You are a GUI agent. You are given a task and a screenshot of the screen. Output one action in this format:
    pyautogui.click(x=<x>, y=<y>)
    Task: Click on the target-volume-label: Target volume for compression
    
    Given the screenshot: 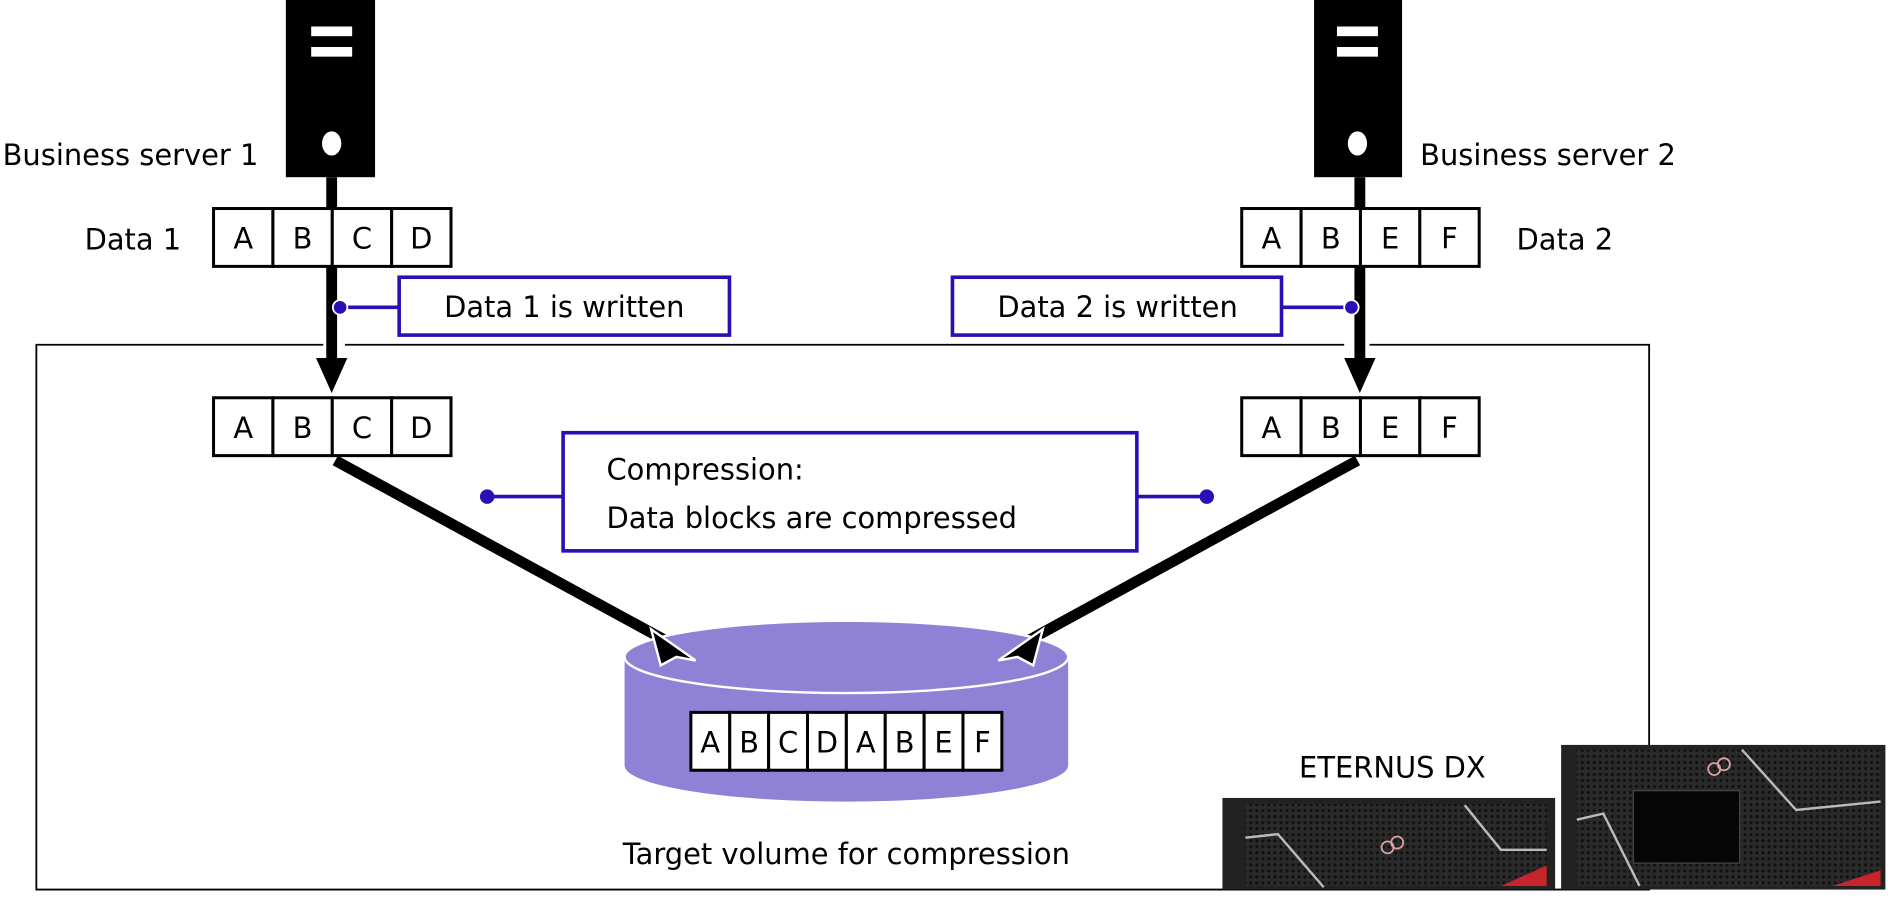 What is the action you would take?
    pyautogui.click(x=846, y=854)
    